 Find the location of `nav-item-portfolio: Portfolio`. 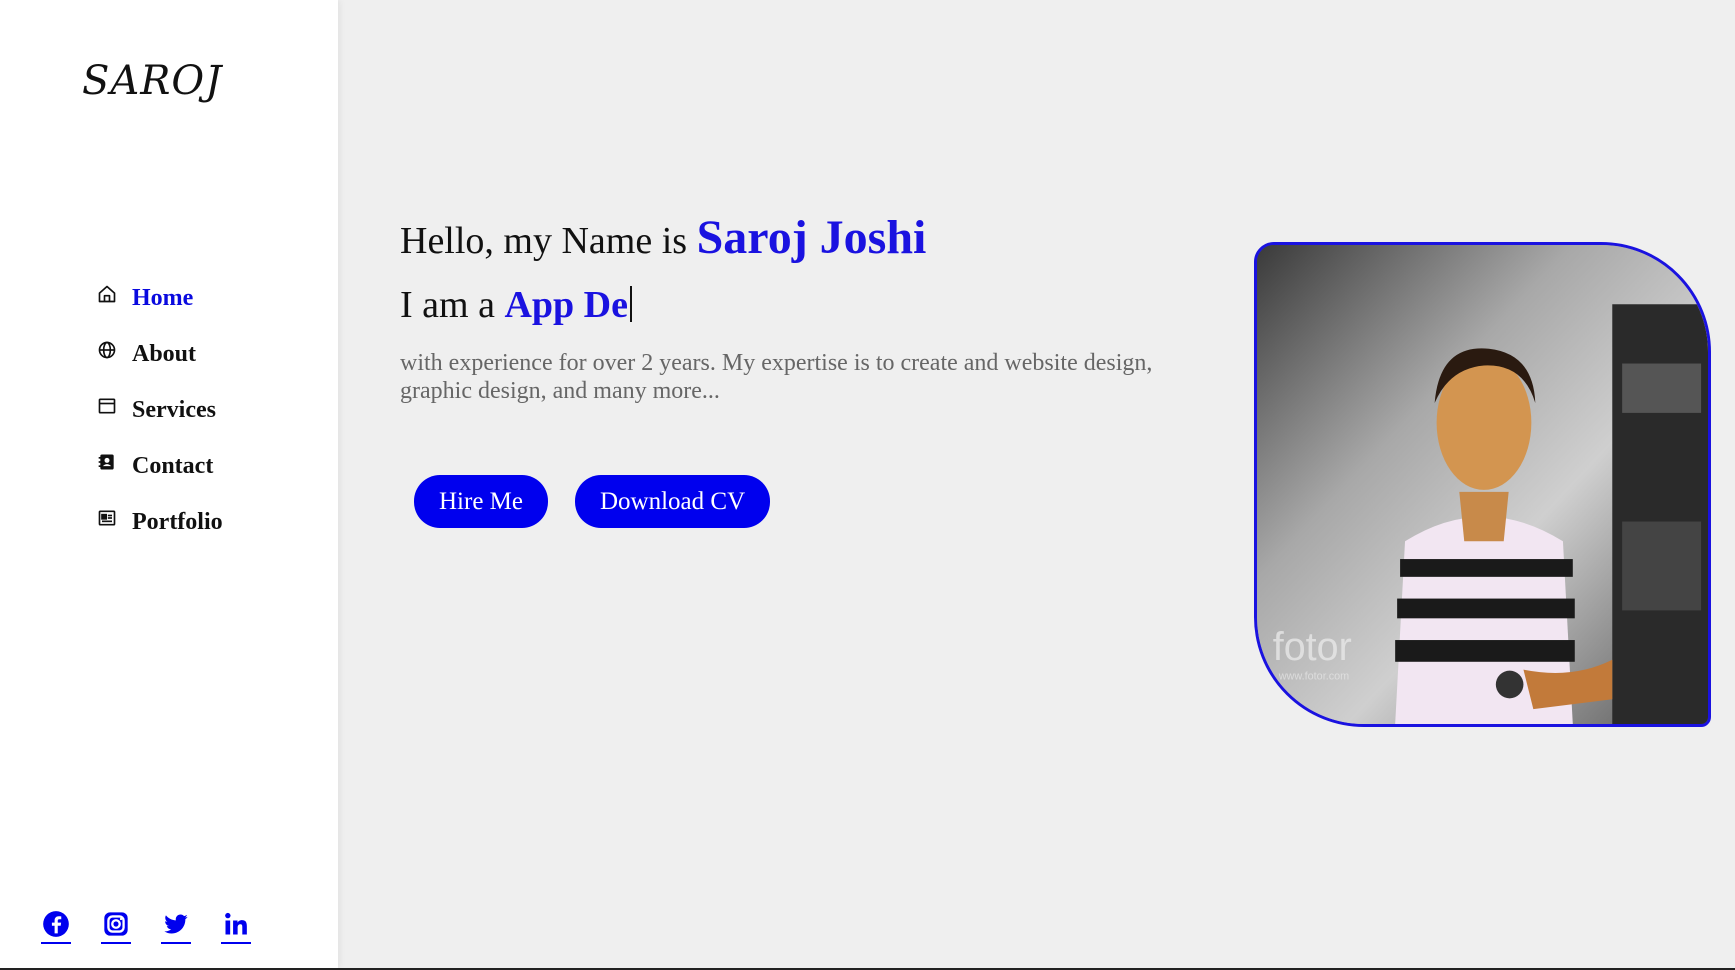

nav-item-portfolio: Portfolio is located at coordinates (159, 522).